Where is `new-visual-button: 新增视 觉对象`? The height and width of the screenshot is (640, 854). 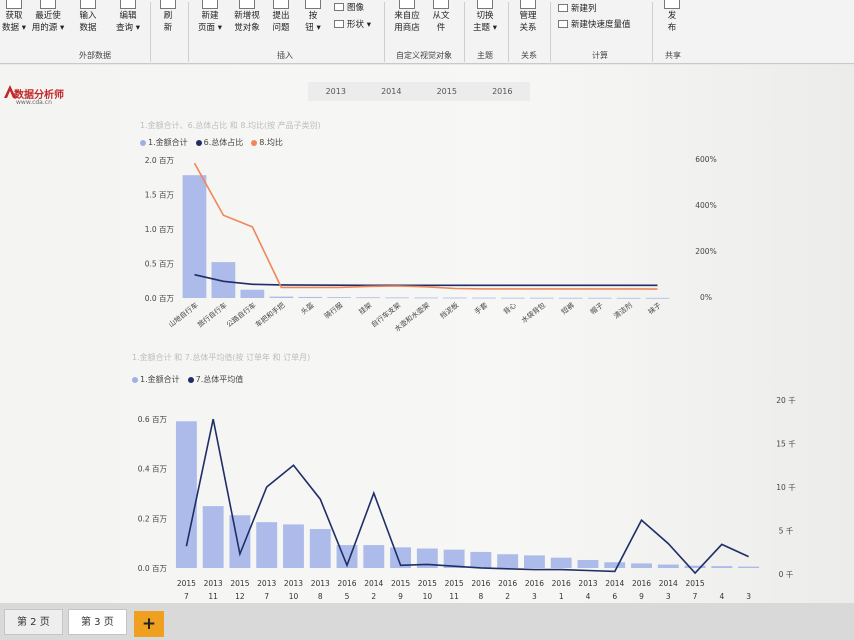
new-visual-button: 新增视 觉对象 is located at coordinates (247, 17).